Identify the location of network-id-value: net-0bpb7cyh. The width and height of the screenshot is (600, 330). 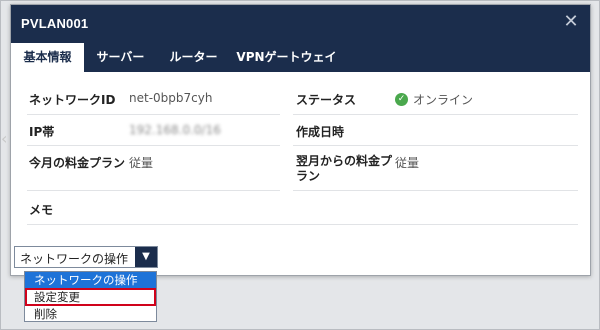
(171, 98).